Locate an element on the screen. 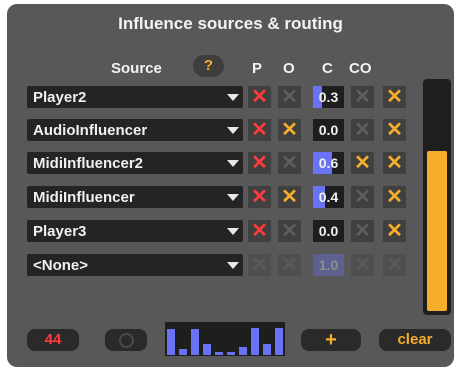  source-dropdown-label: <None> is located at coordinates (61, 265).